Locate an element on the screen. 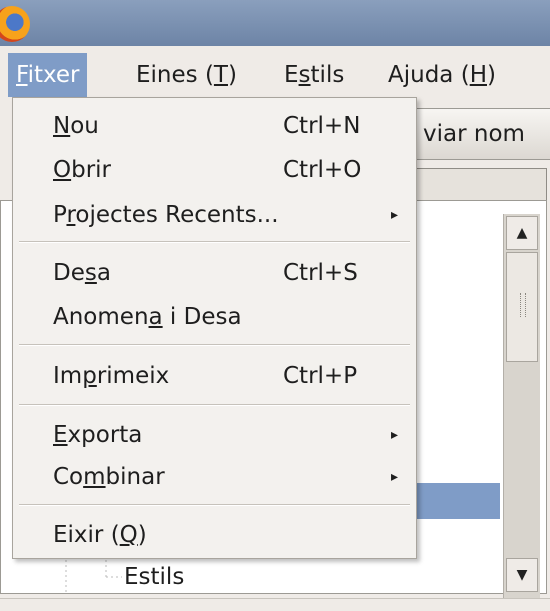 Image resolution: width=550 pixels, height=611 pixels. grip-icon is located at coordinates (523, 305).